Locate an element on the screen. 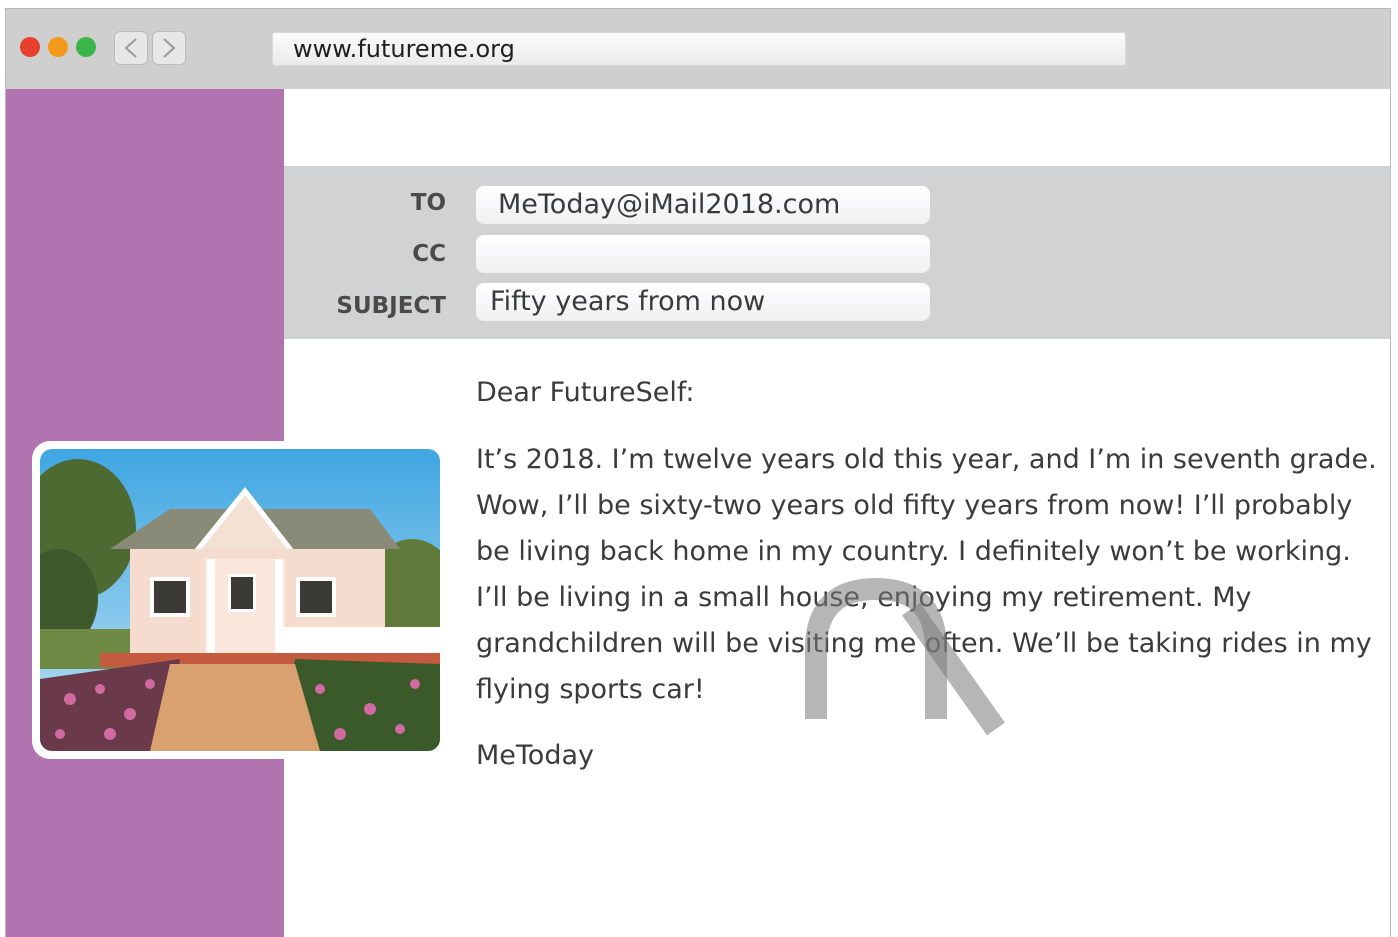 Image resolution: width=1398 pixels, height=937 pixels. photo-frame is located at coordinates (240, 600).